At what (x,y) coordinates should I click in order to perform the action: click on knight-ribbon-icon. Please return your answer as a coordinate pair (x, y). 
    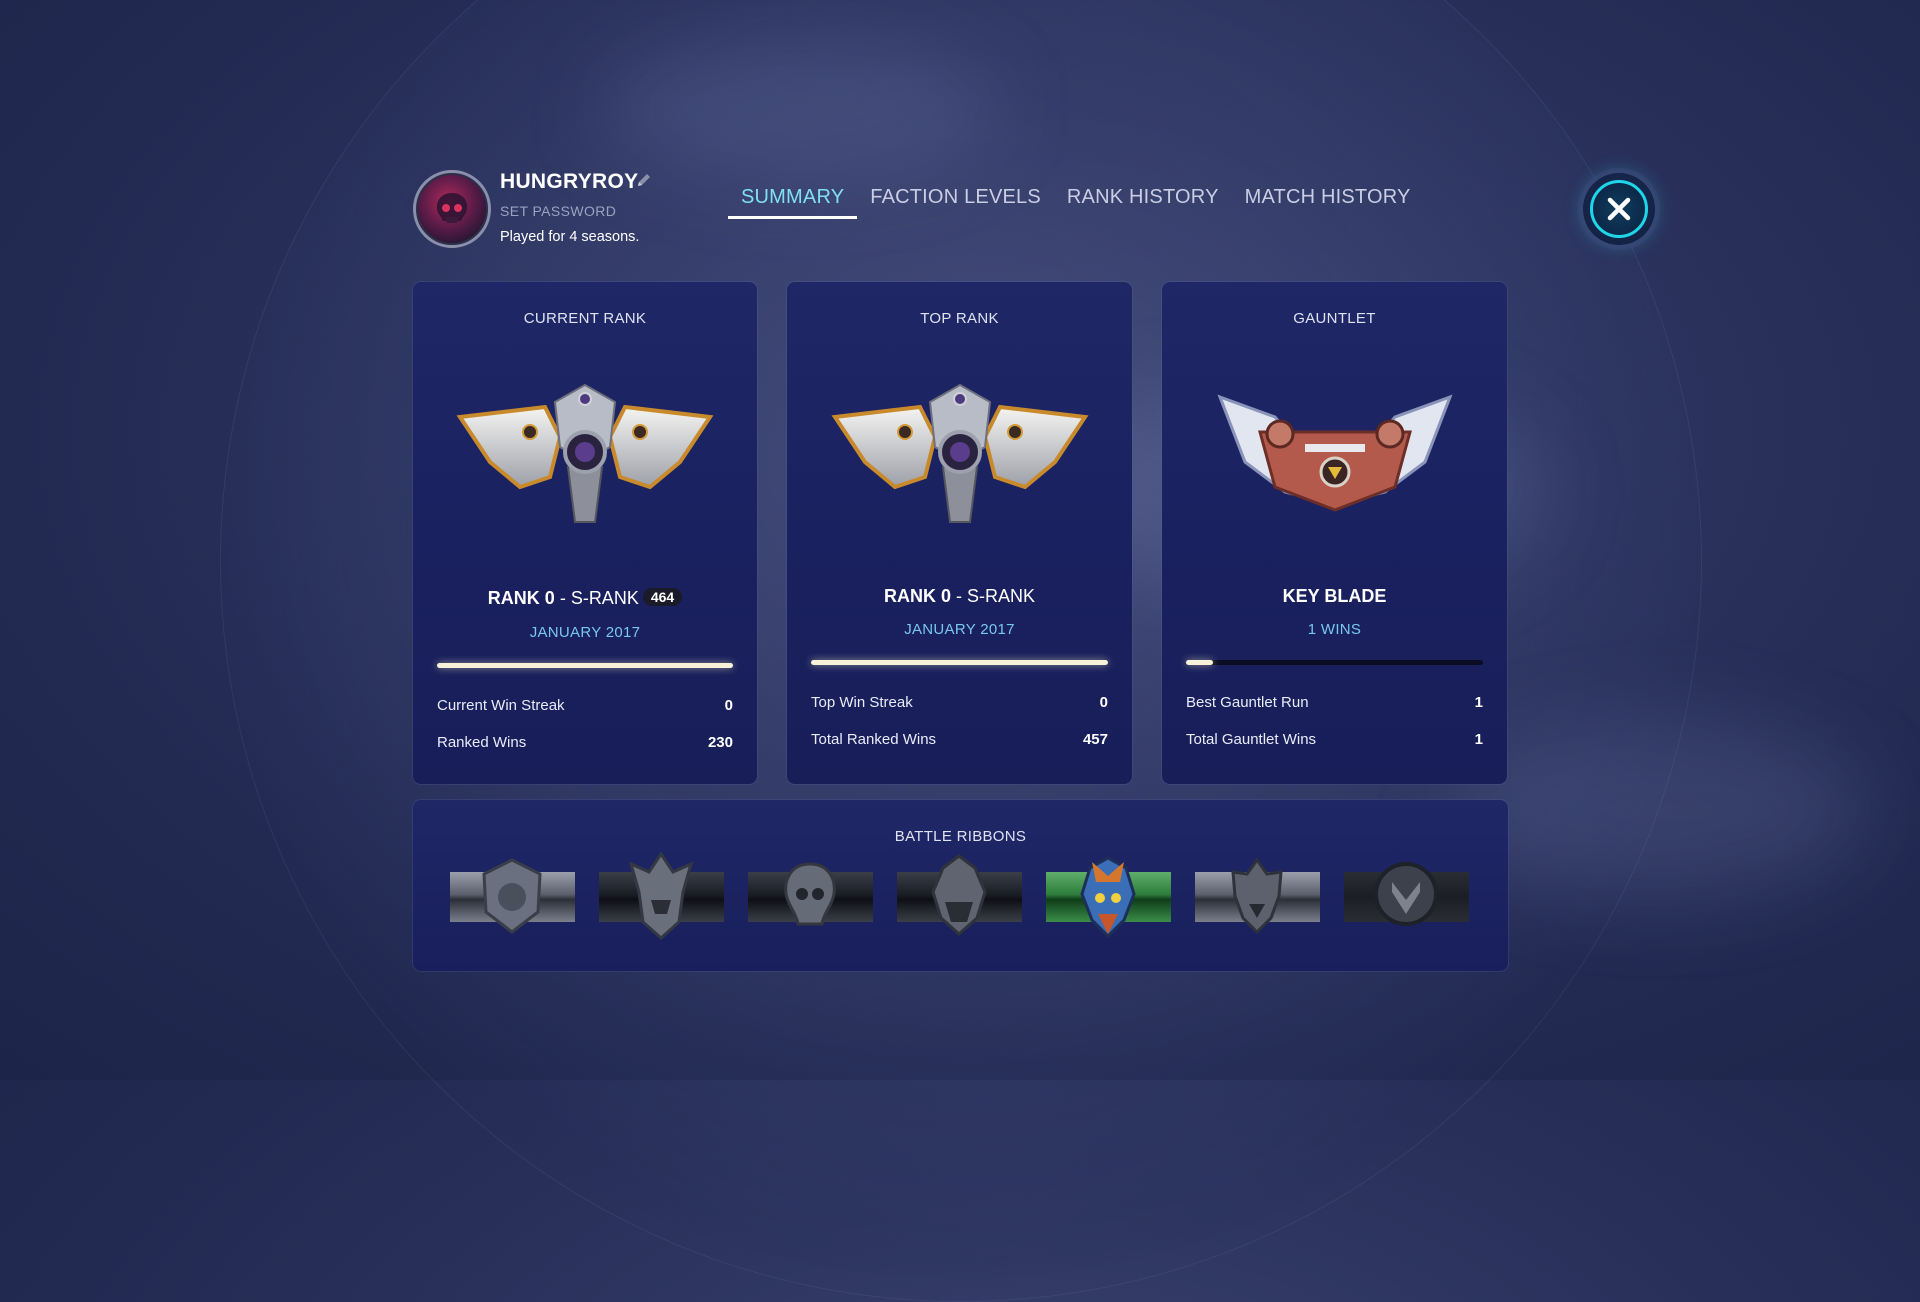
    Looking at the image, I should click on (512, 897).